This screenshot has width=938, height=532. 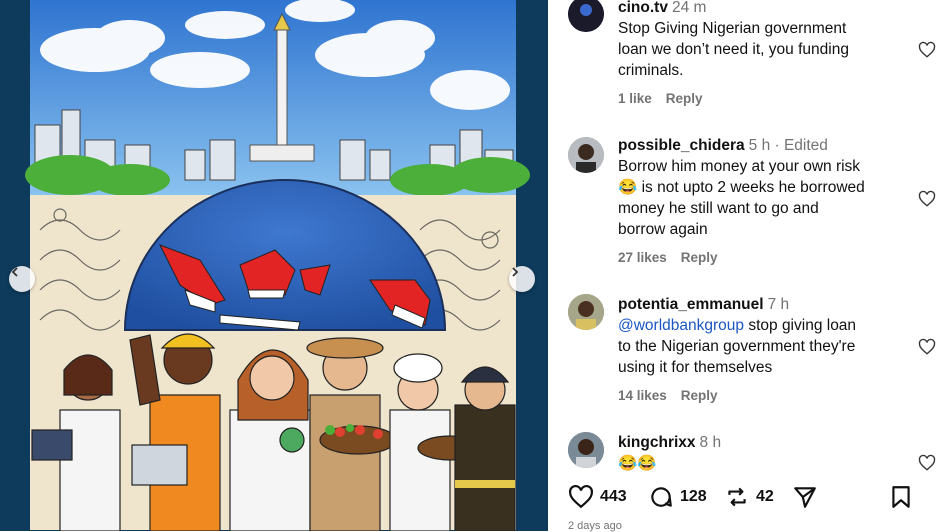 What do you see at coordinates (522, 279) in the screenshot?
I see `carousel-next-button` at bounding box center [522, 279].